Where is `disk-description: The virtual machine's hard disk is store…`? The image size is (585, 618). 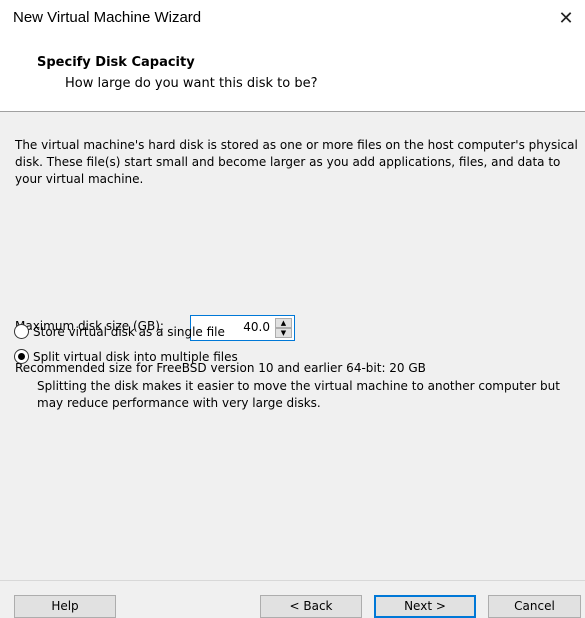
disk-description: The virtual machine's hard disk is store… is located at coordinates (296, 162).